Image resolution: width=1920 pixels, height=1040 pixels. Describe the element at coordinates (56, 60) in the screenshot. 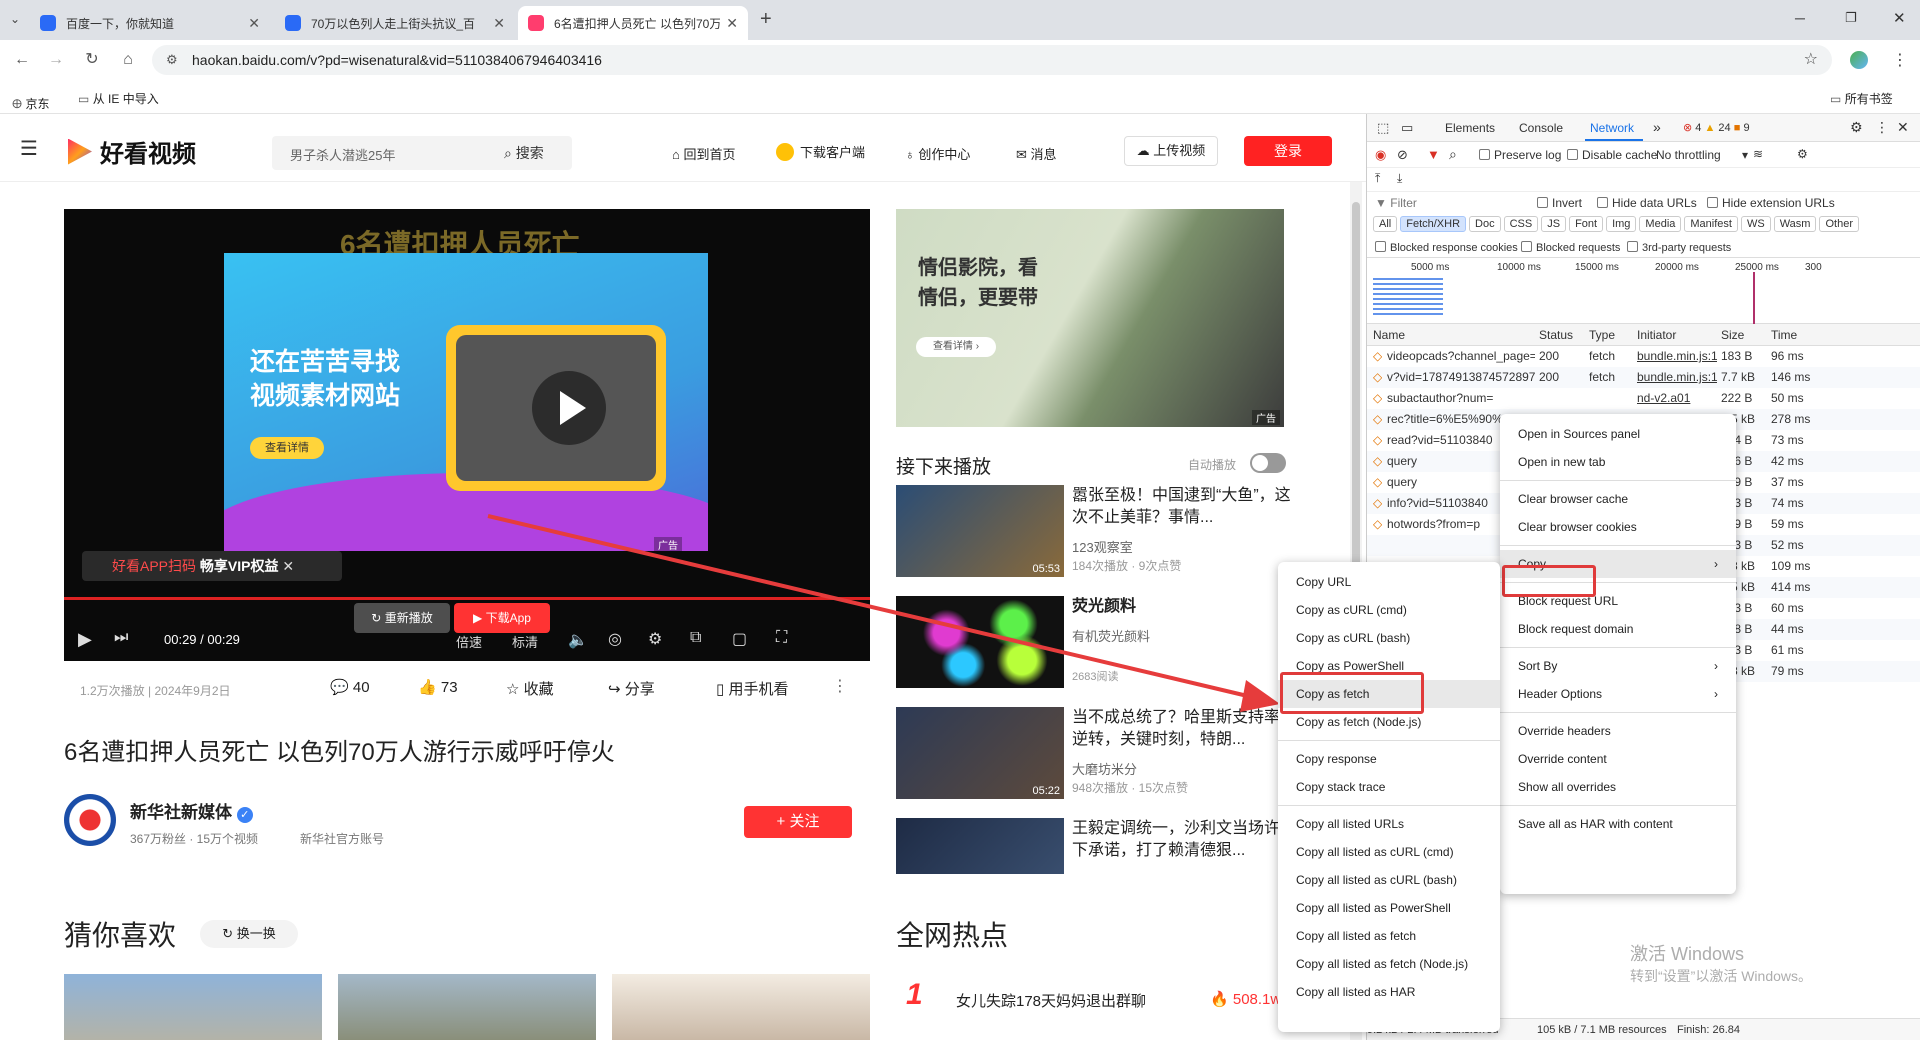

I see `forward-icon: →` at that location.